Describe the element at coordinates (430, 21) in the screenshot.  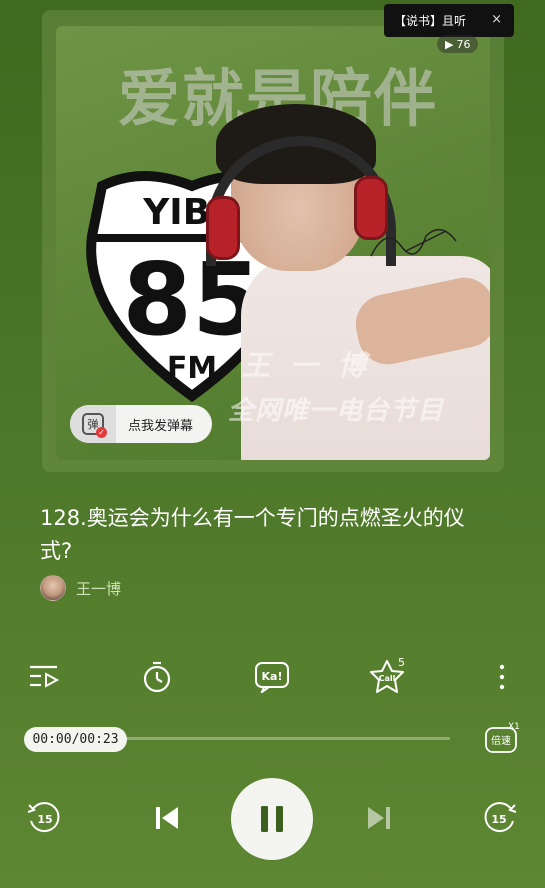
I see `tip-text: 【说书】且听` at that location.